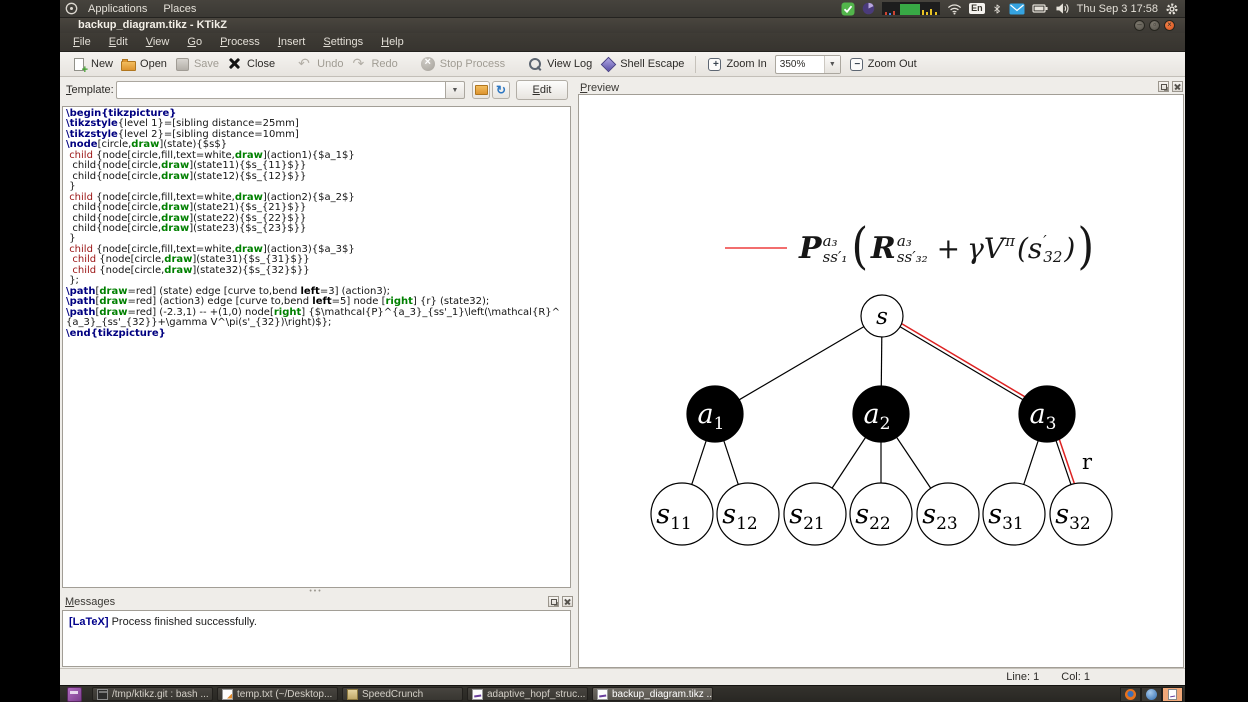  What do you see at coordinates (74, 694) in the screenshot?
I see `file-manager-icon` at bounding box center [74, 694].